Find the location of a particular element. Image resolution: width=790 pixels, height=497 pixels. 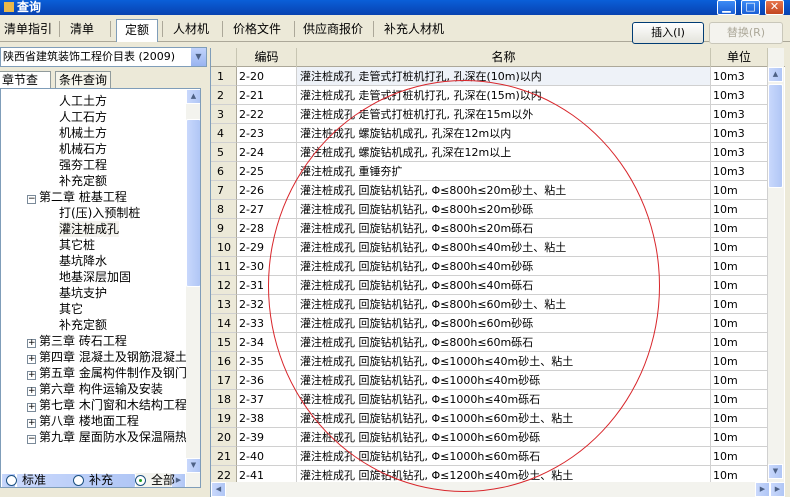

cell-name: 灌注桩成孔 回旋钻机钻孔, Φ≤800h≤60m砂砾 is located at coordinates (504, 323).